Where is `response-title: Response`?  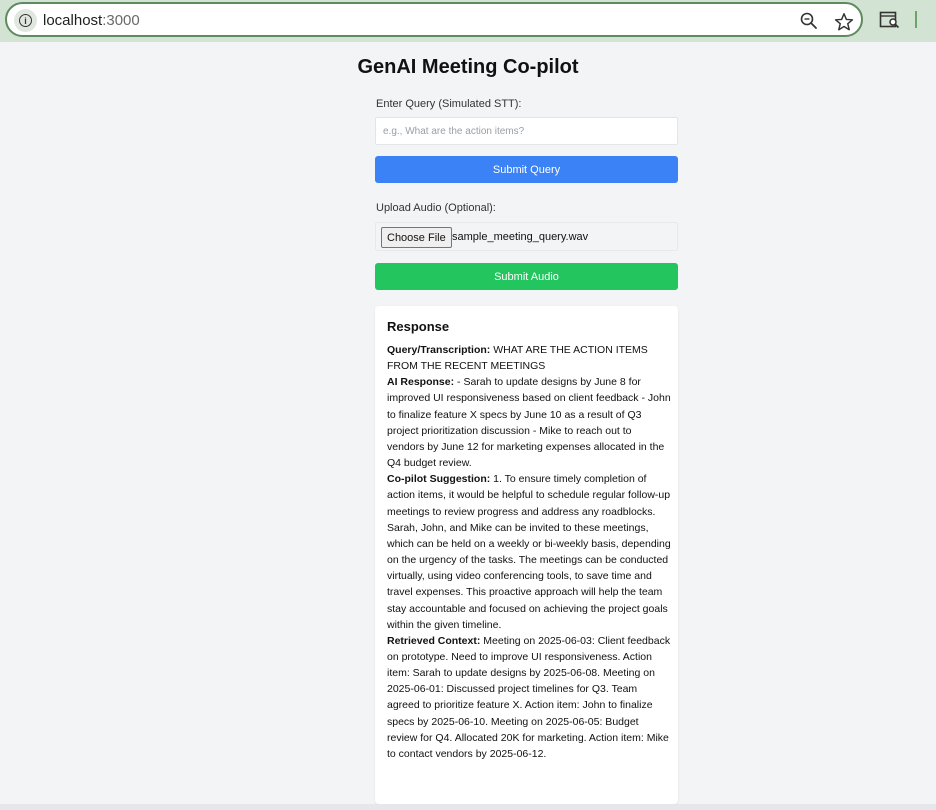
response-title: Response is located at coordinates (418, 326).